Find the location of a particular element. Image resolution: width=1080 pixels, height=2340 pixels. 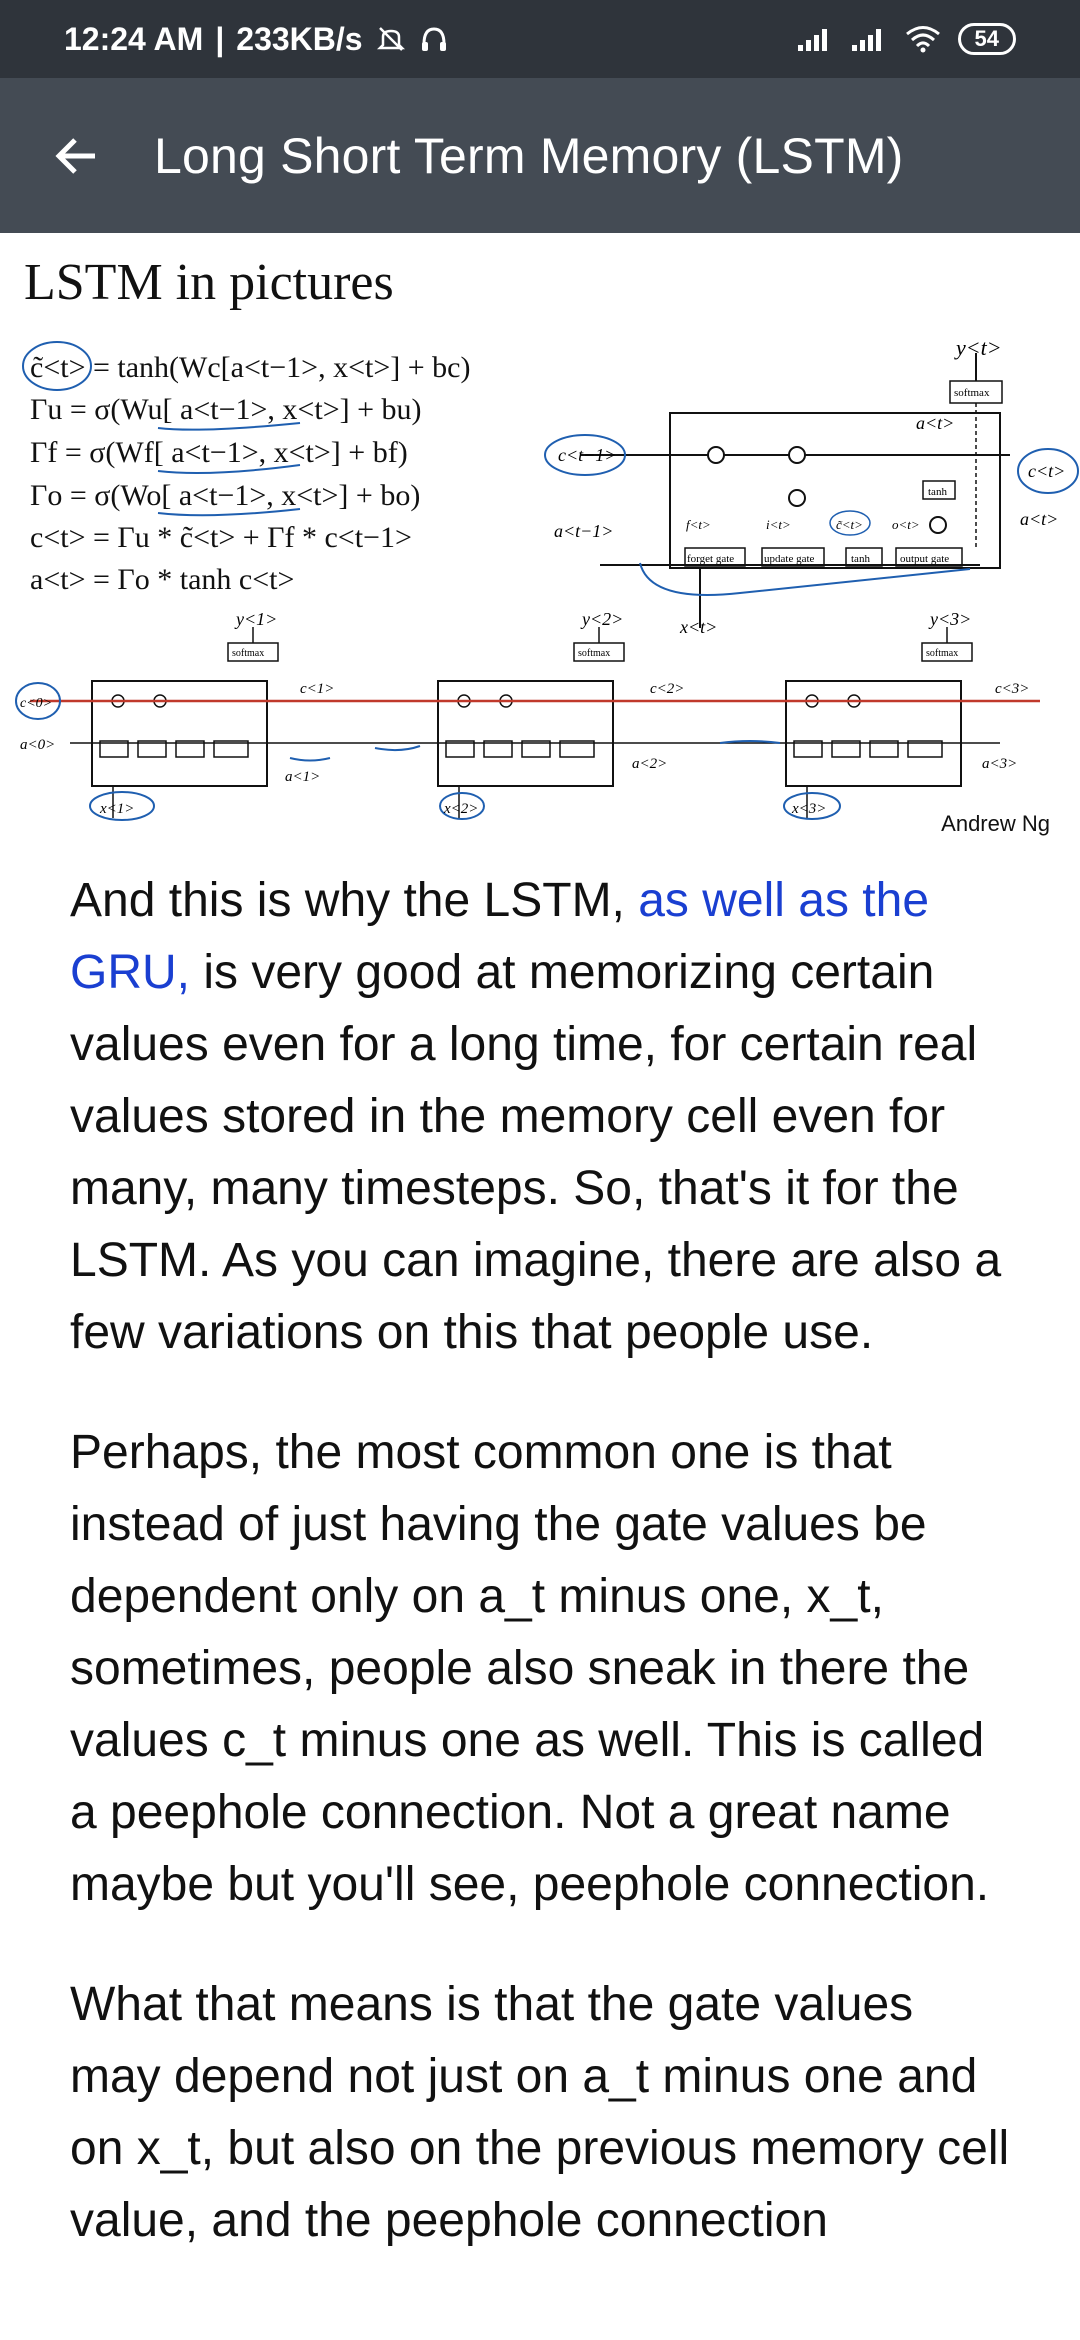

wifi-icon is located at coordinates (922, 39).